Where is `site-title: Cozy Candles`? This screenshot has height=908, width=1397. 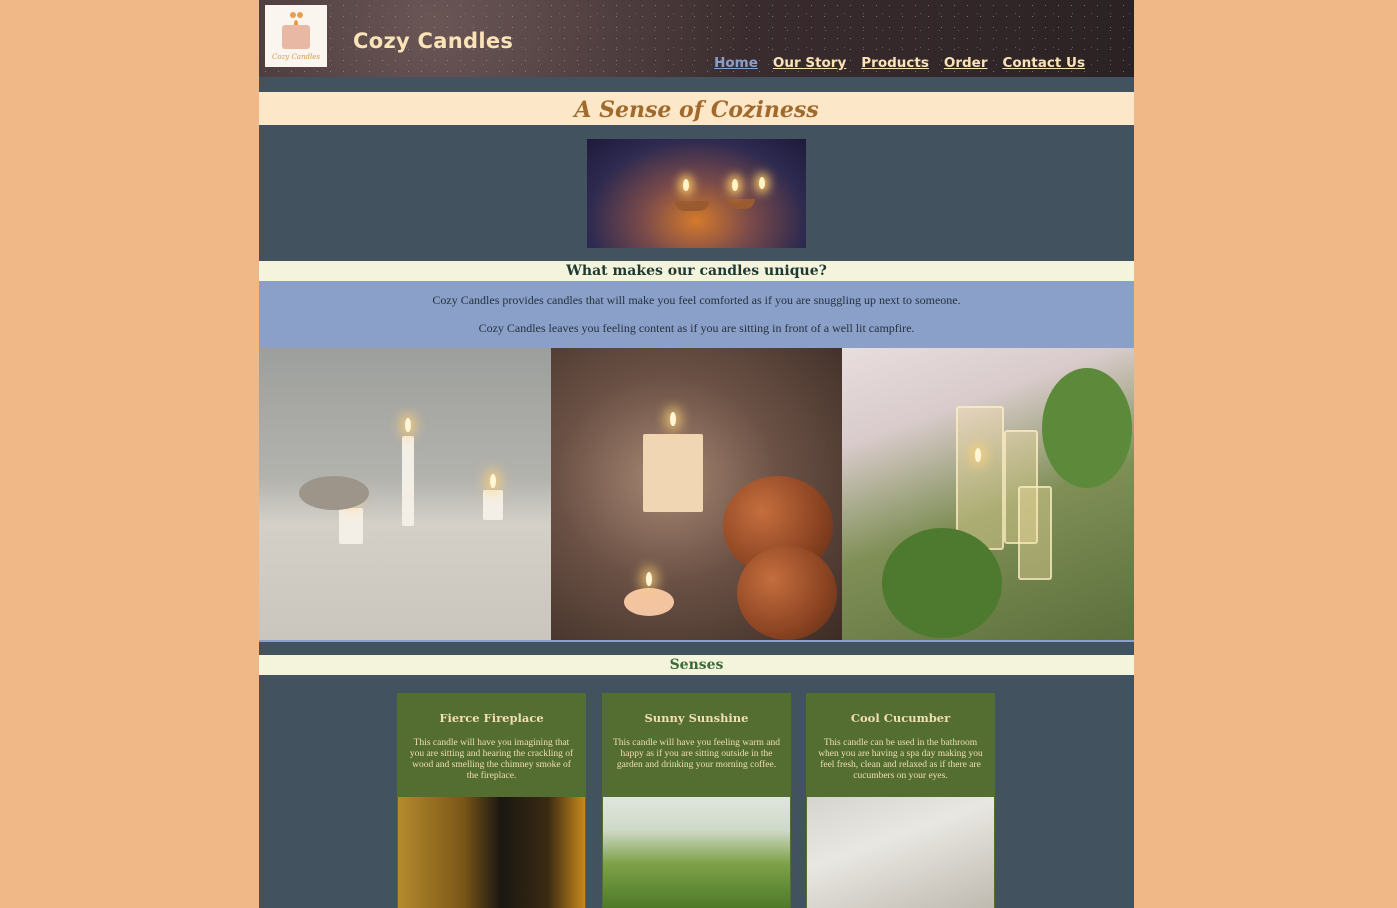 site-title: Cozy Candles is located at coordinates (433, 41).